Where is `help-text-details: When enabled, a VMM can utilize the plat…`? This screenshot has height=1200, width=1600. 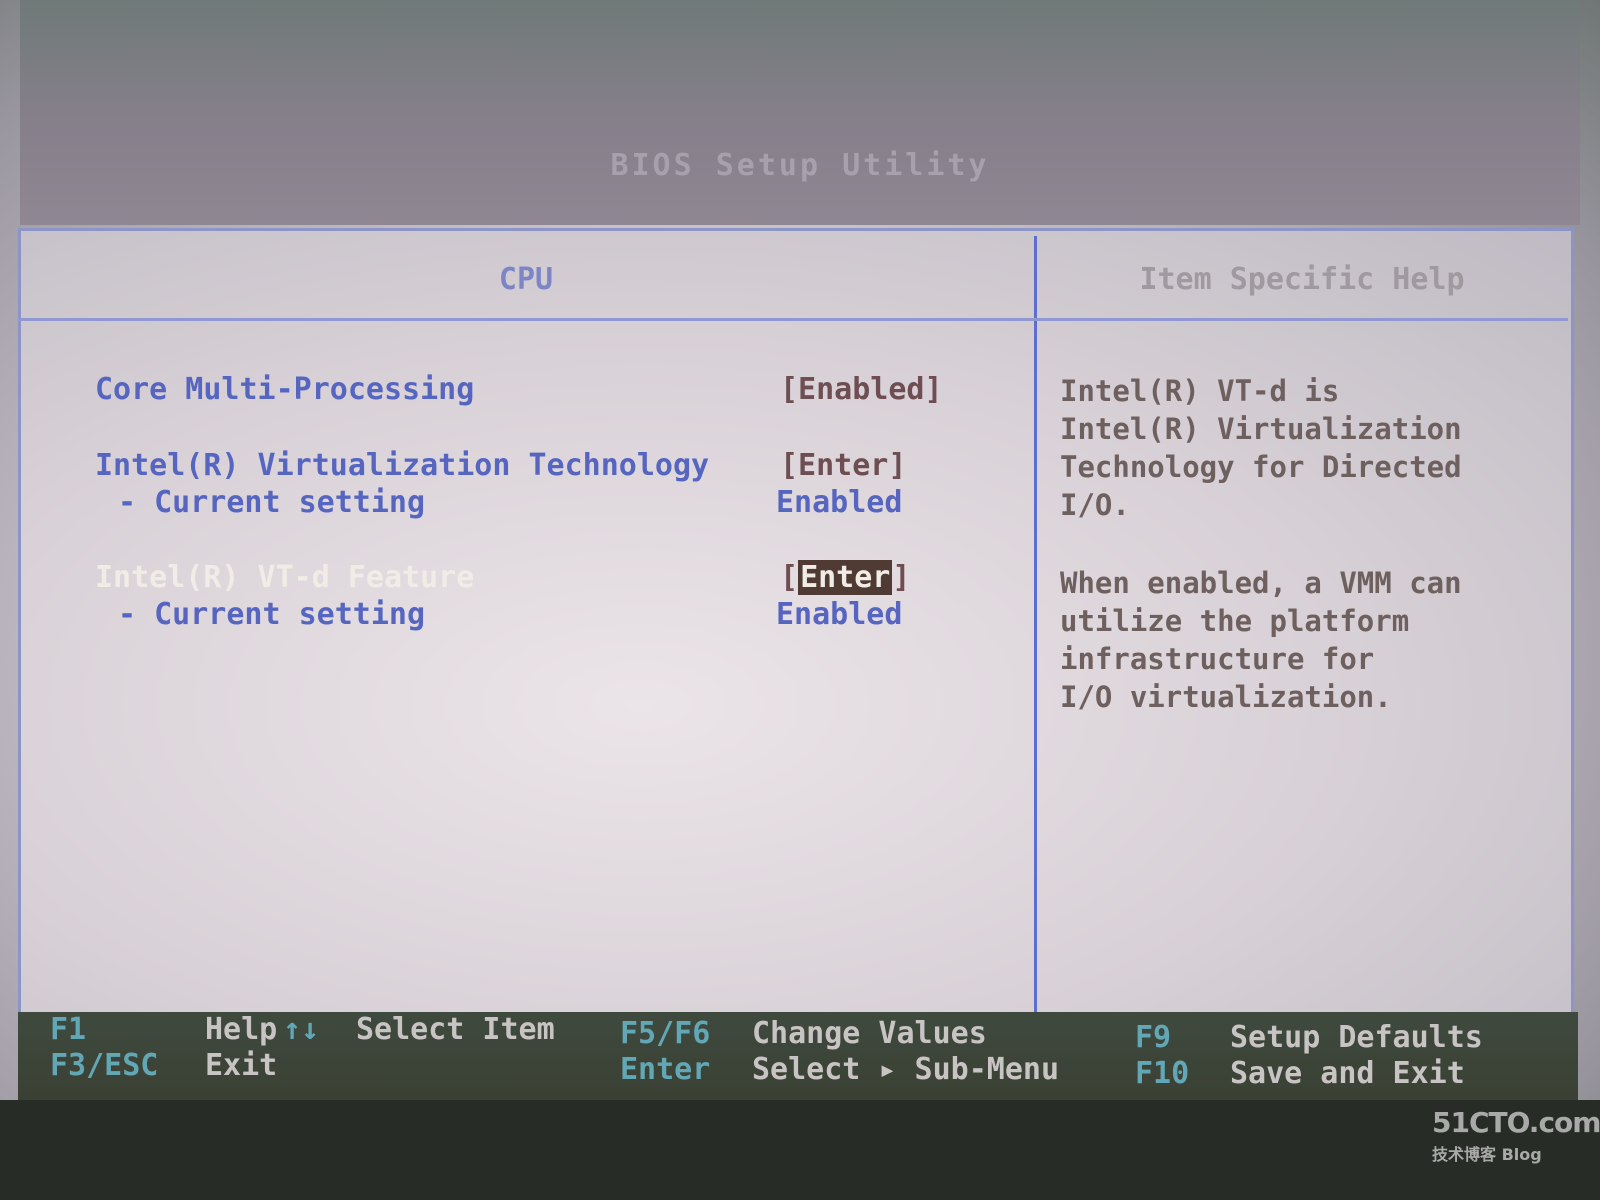 help-text-details: When enabled, a VMM can utilize the plat… is located at coordinates (1261, 640).